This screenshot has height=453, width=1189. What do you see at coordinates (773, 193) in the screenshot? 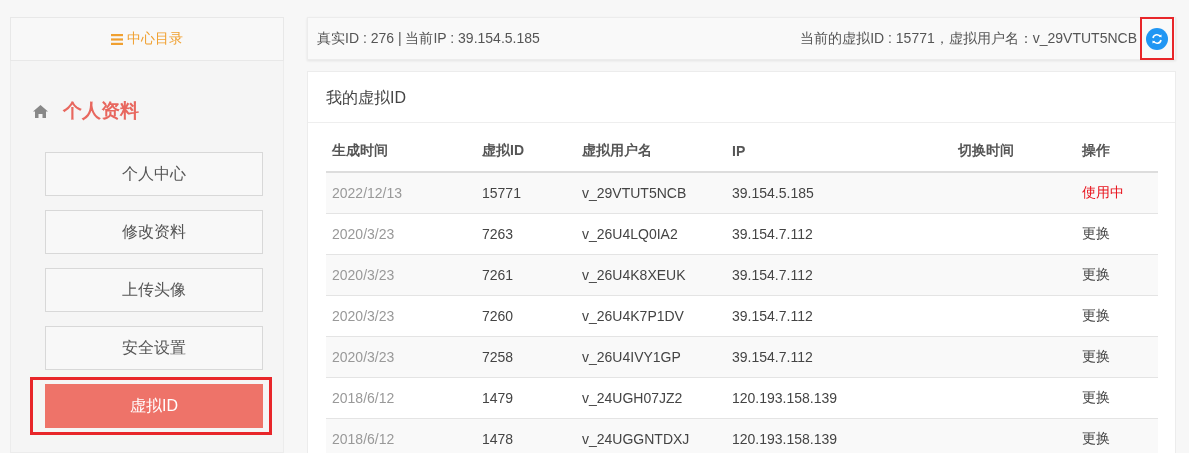
I see `table-cell-text: 39.154.5.185` at bounding box center [773, 193].